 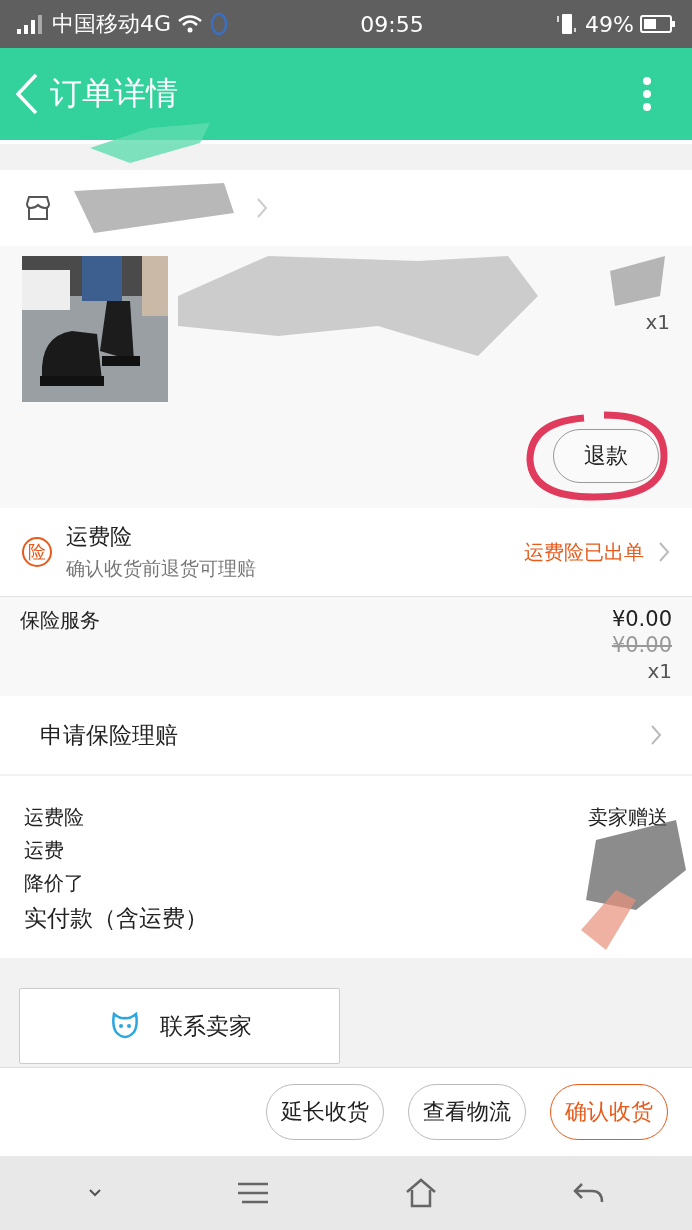 I want to click on page-title: 订单详情, so click(x=114, y=93).